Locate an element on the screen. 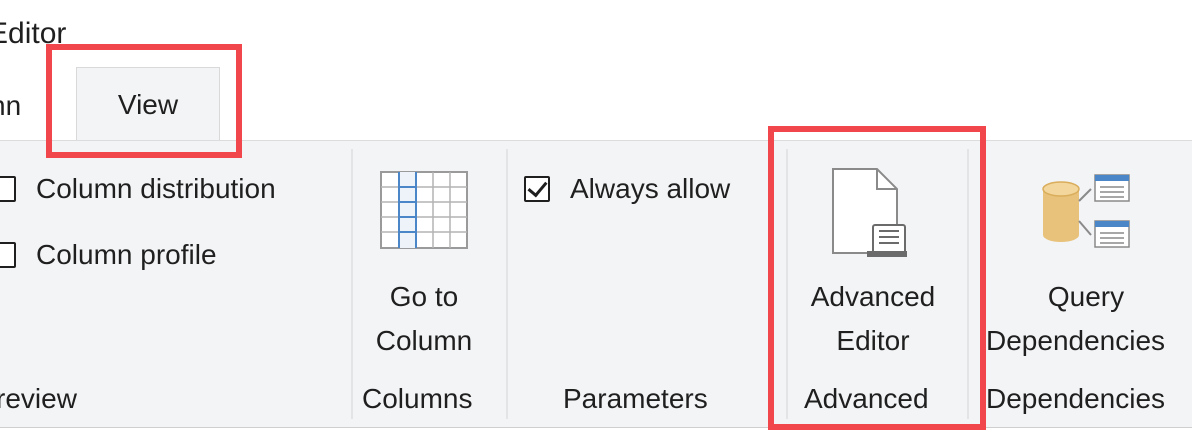 This screenshot has width=1192, height=432. group-label-parameters: Parameters is located at coordinates (635, 398).